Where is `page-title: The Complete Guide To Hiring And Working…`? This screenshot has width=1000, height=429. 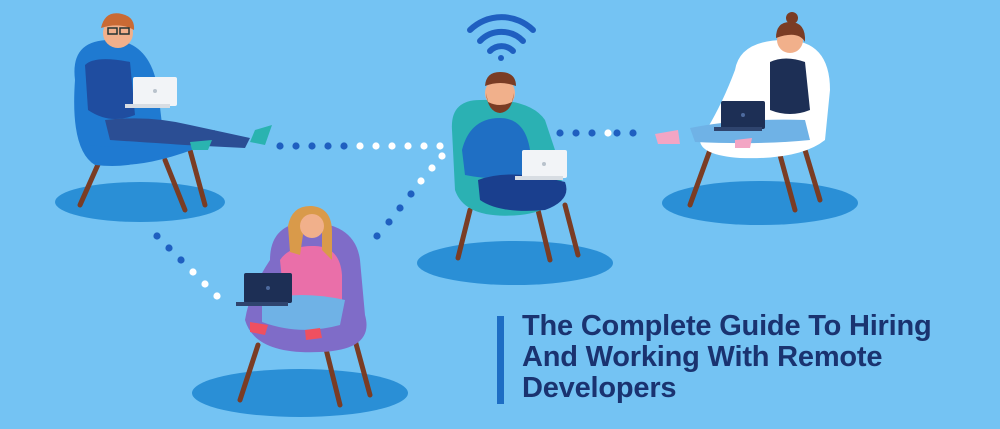 page-title: The Complete Guide To Hiring And Working… is located at coordinates (727, 357).